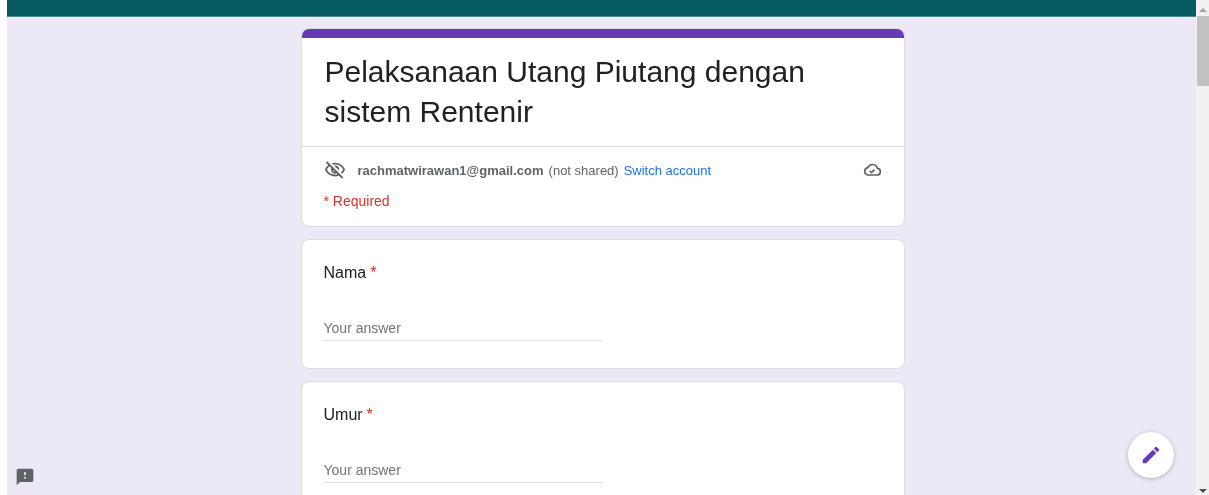  What do you see at coordinates (450, 170) in the screenshot?
I see `account-email: rachmatwirawan1@gmail.com` at bounding box center [450, 170].